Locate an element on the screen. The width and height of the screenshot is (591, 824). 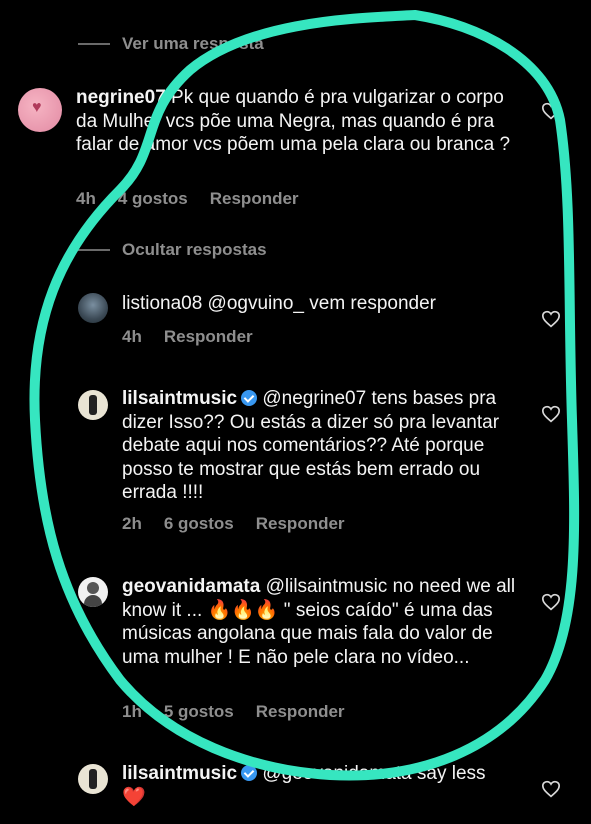
reply-username: listiona08 is located at coordinates (162, 303).